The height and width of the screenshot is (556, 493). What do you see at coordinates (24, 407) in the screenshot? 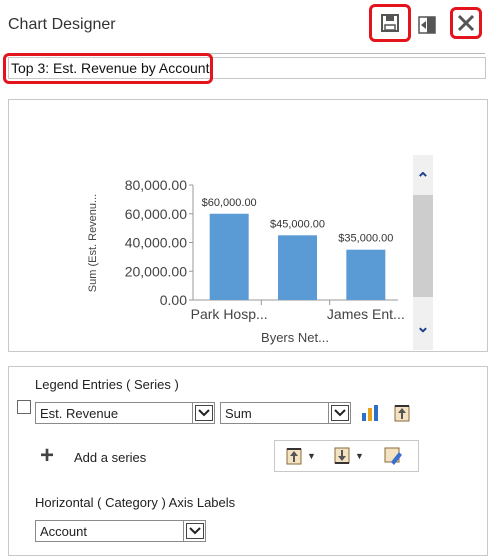
I see `series-checkbox` at bounding box center [24, 407].